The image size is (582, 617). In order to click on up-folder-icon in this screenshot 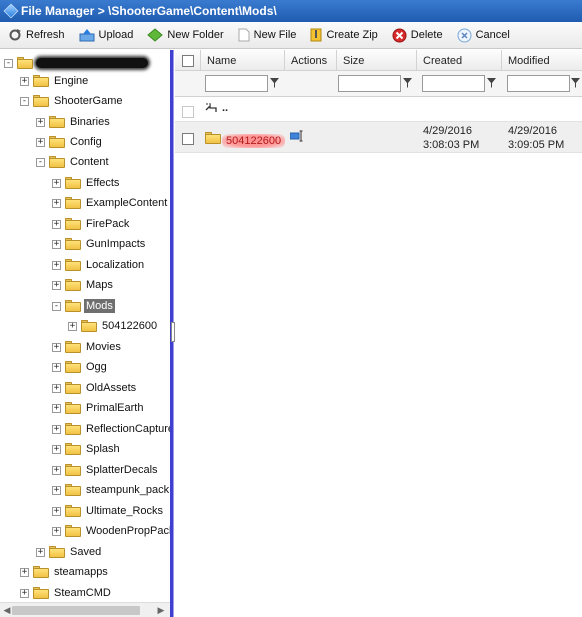, I will do `click(212, 108)`.